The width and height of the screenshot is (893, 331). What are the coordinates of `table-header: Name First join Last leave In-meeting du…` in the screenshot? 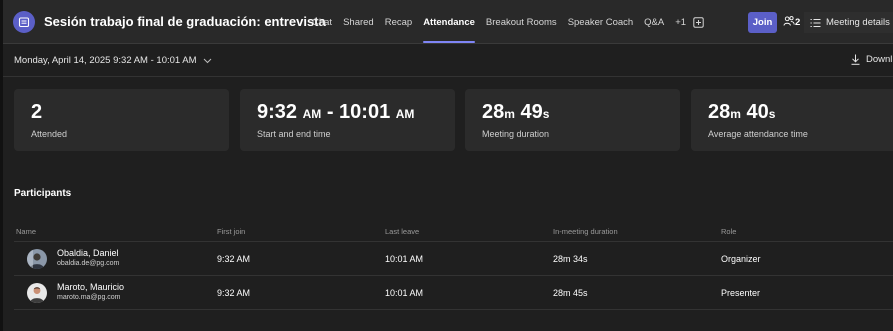 It's located at (453, 232).